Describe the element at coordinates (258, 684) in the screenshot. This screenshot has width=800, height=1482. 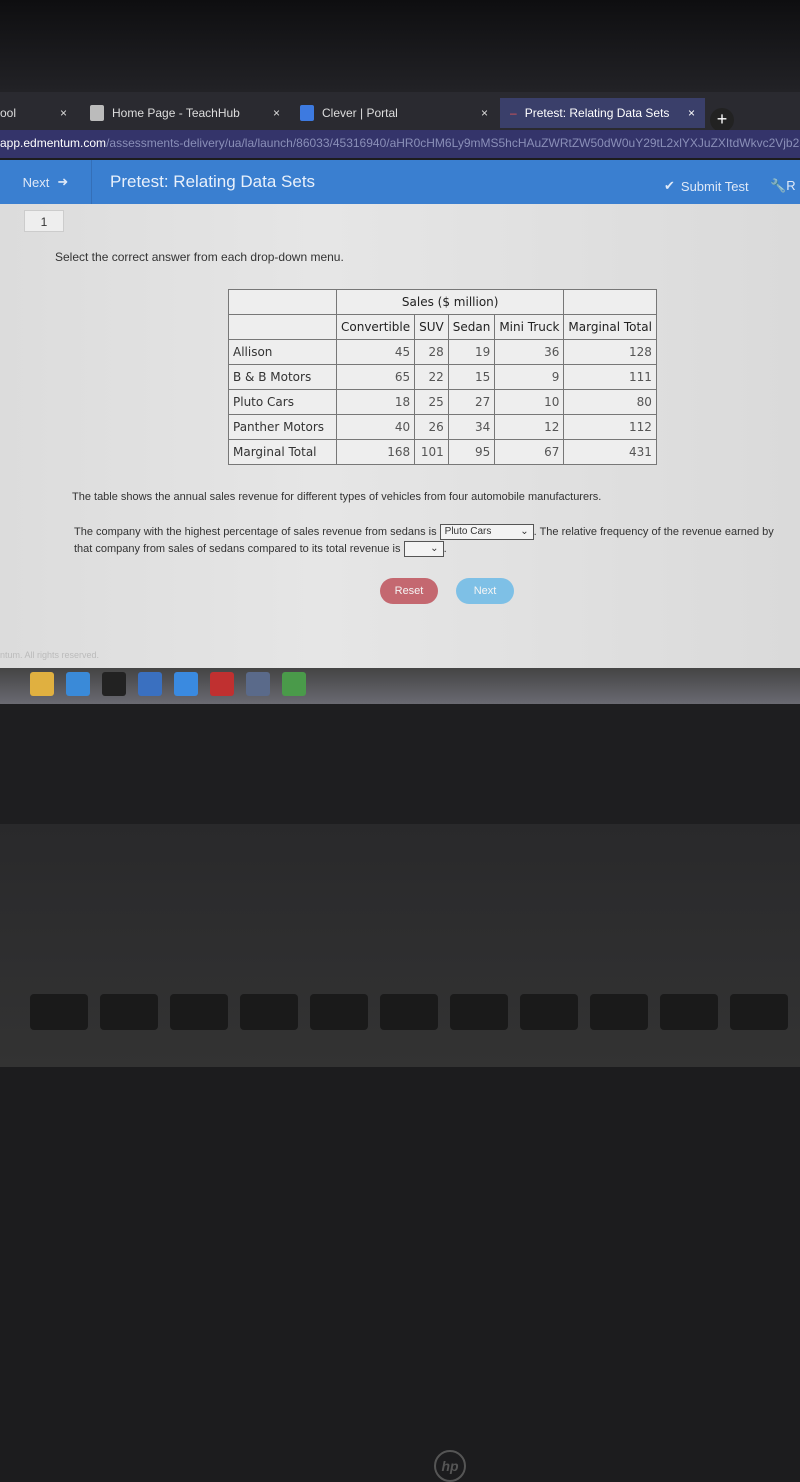
I see `check-app-icon` at that location.